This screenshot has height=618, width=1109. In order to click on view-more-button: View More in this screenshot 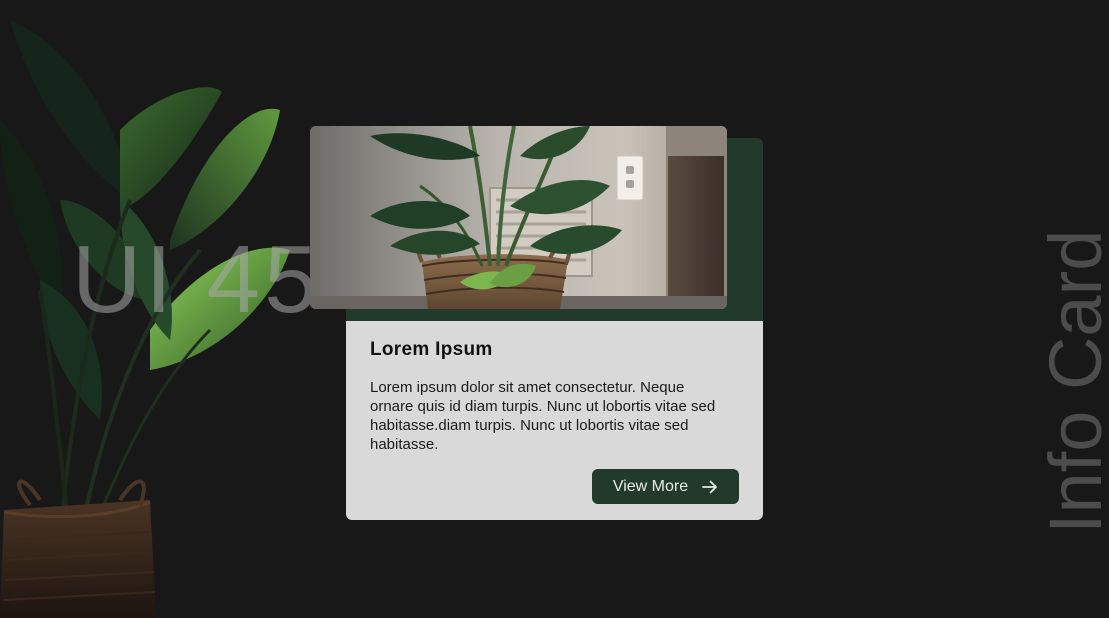, I will do `click(665, 486)`.